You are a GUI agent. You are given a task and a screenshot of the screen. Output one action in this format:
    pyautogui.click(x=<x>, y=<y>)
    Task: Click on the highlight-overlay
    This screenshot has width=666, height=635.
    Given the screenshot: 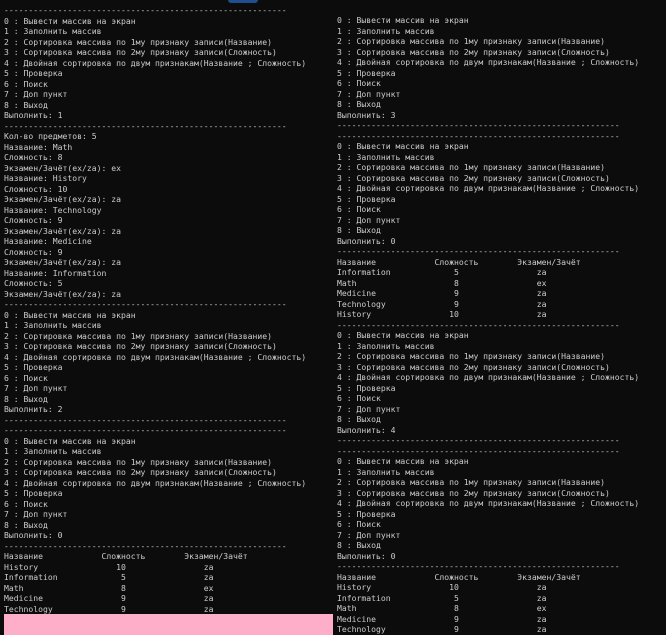 What is the action you would take?
    pyautogui.click(x=168, y=624)
    